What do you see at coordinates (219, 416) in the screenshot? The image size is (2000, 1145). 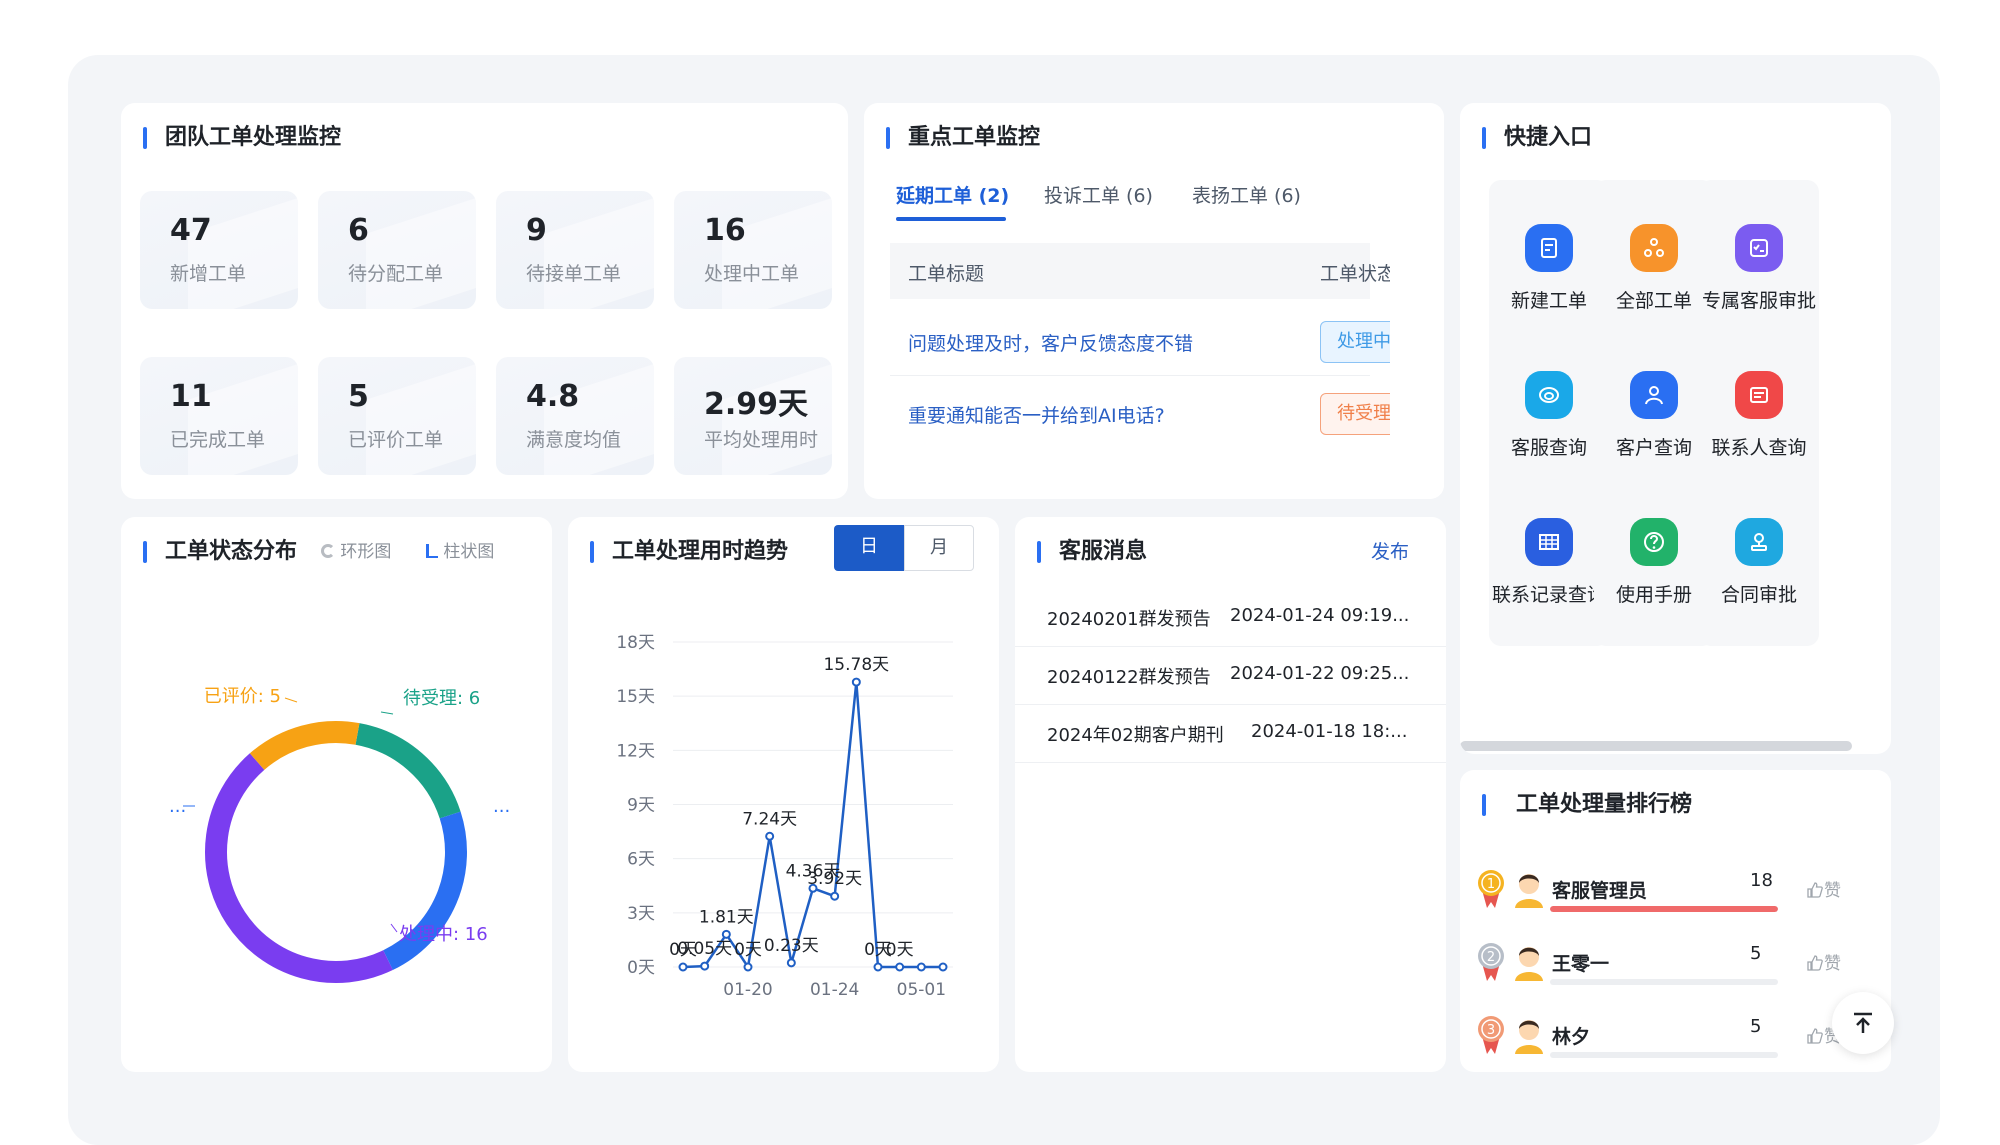 I see `stat-card: 11 已完成工单` at bounding box center [219, 416].